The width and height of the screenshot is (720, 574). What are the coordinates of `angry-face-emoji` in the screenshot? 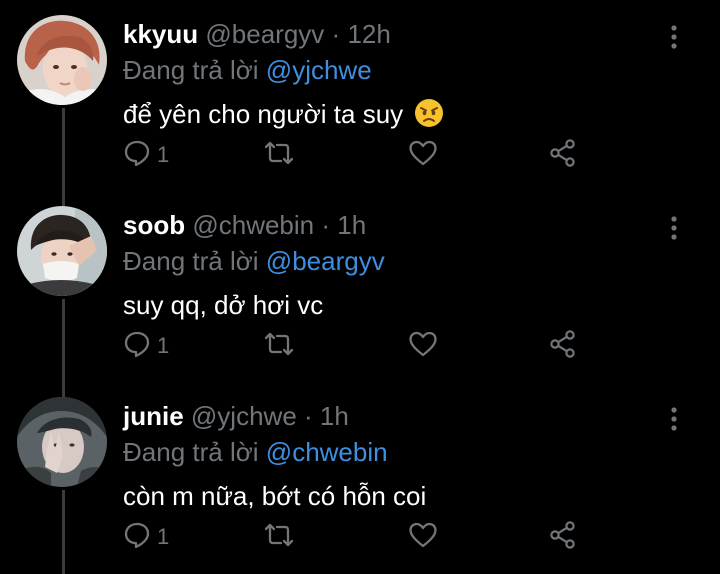 It's located at (429, 117).